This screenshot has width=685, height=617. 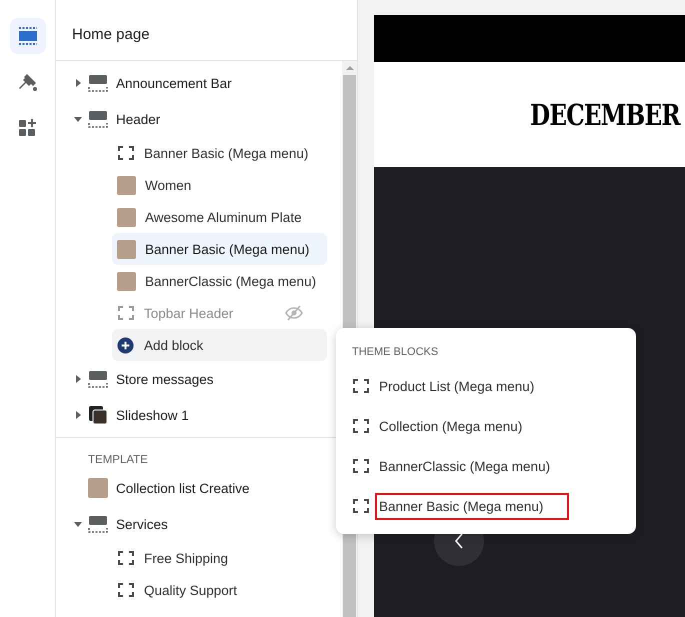 What do you see at coordinates (118, 460) in the screenshot?
I see `group-label: TEMPLATE` at bounding box center [118, 460].